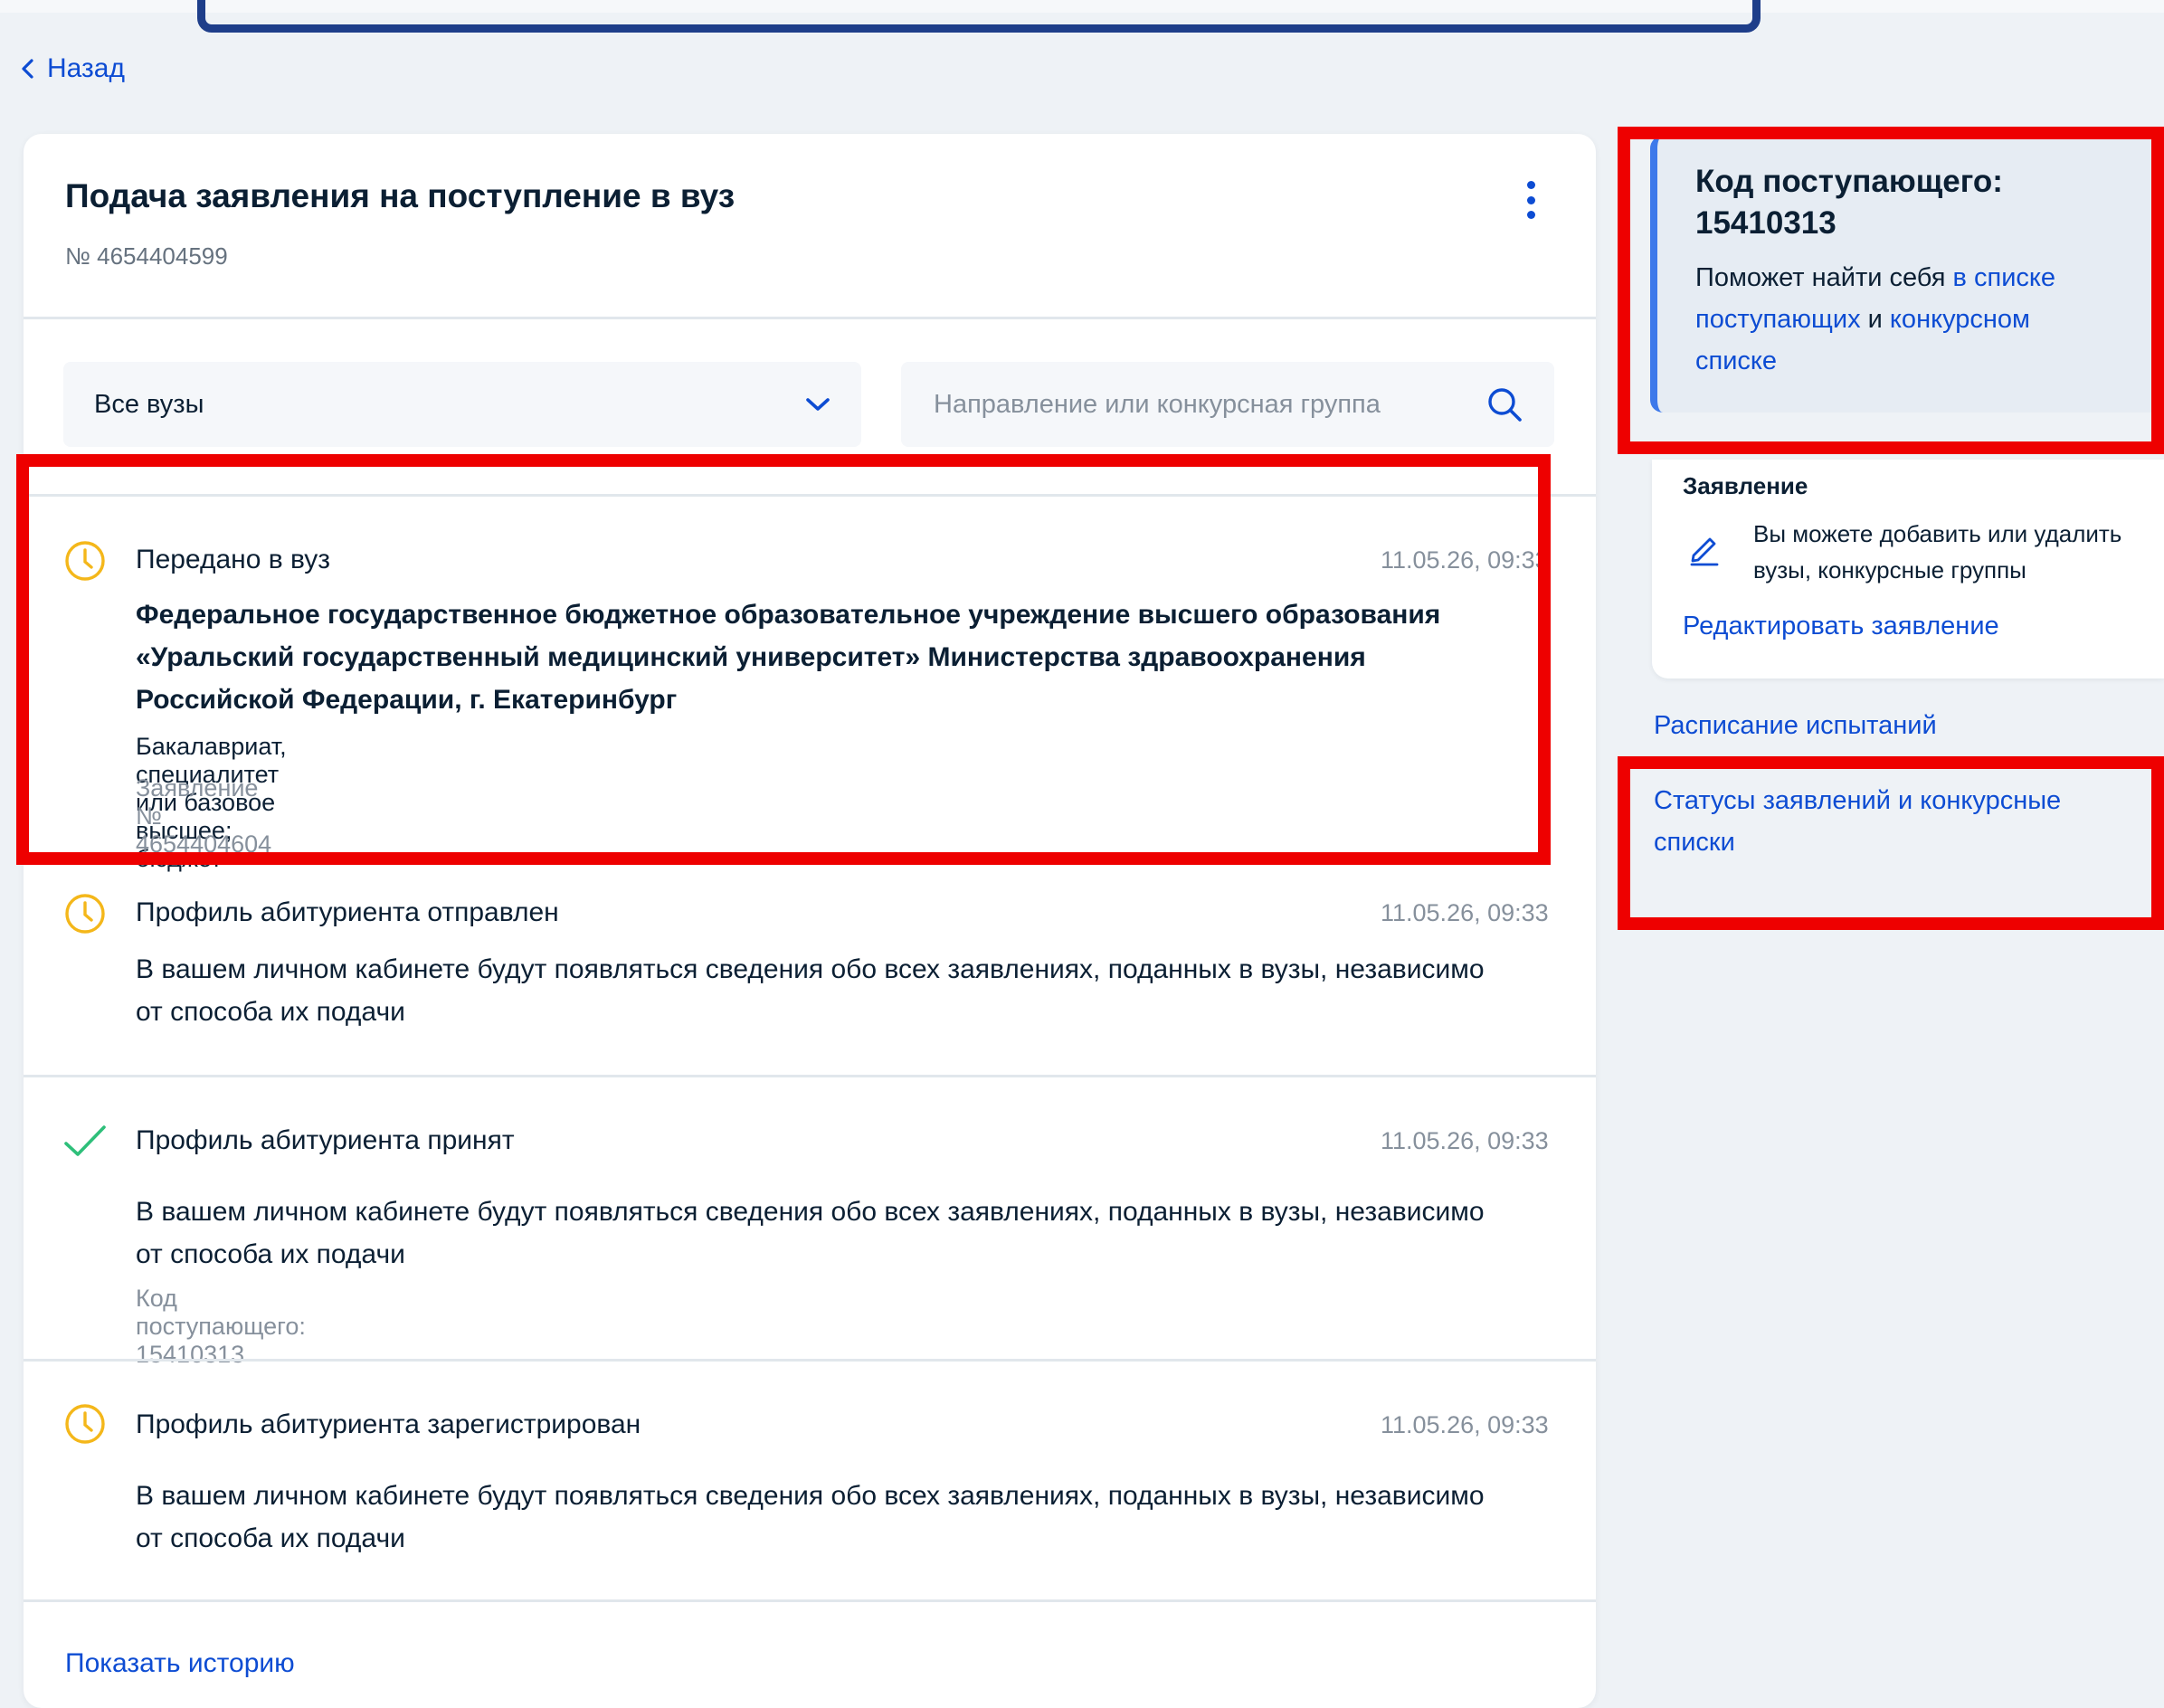  I want to click on university-select-value: Все вузы, so click(149, 404).